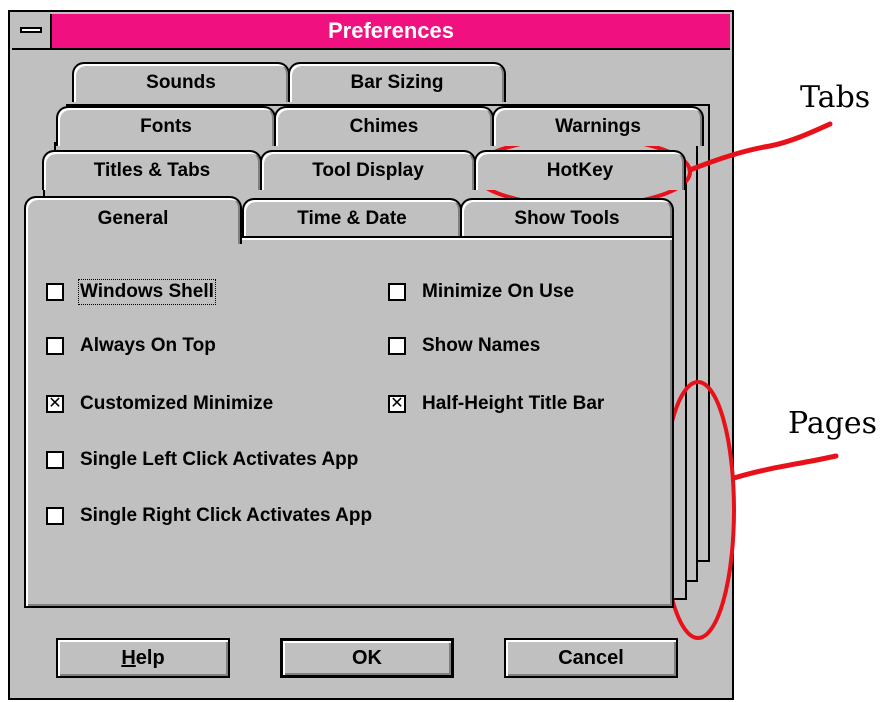 The width and height of the screenshot is (883, 702). What do you see at coordinates (352, 218) in the screenshot?
I see `tab-time-date: Time & Date` at bounding box center [352, 218].